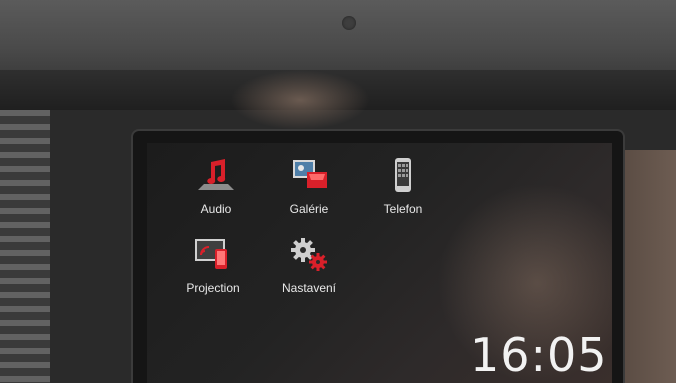 This screenshot has height=383, width=676. I want to click on app-audio: Audio, so click(216, 186).